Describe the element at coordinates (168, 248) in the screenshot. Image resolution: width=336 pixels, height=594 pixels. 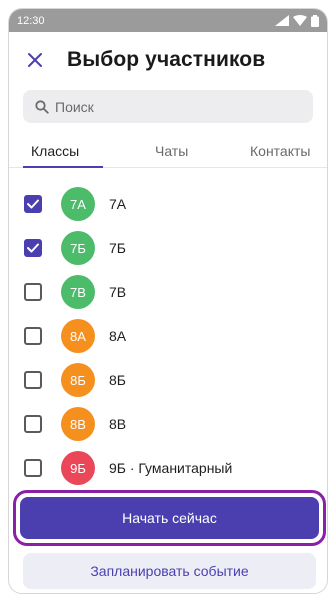
I see `list-item: 7Б 7Б` at that location.